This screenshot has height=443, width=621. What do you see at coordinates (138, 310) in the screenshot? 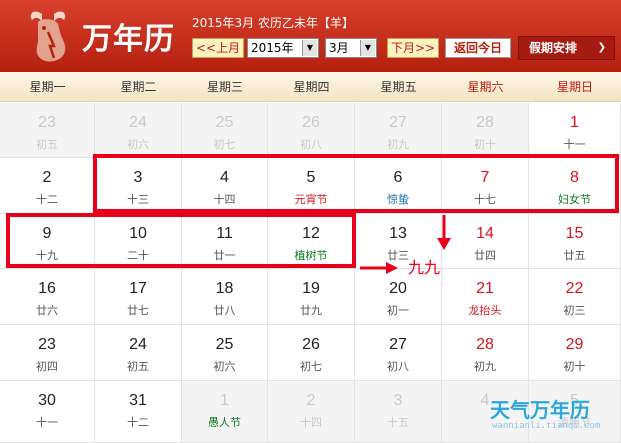
I see `lunar-date: 廿七` at bounding box center [138, 310].